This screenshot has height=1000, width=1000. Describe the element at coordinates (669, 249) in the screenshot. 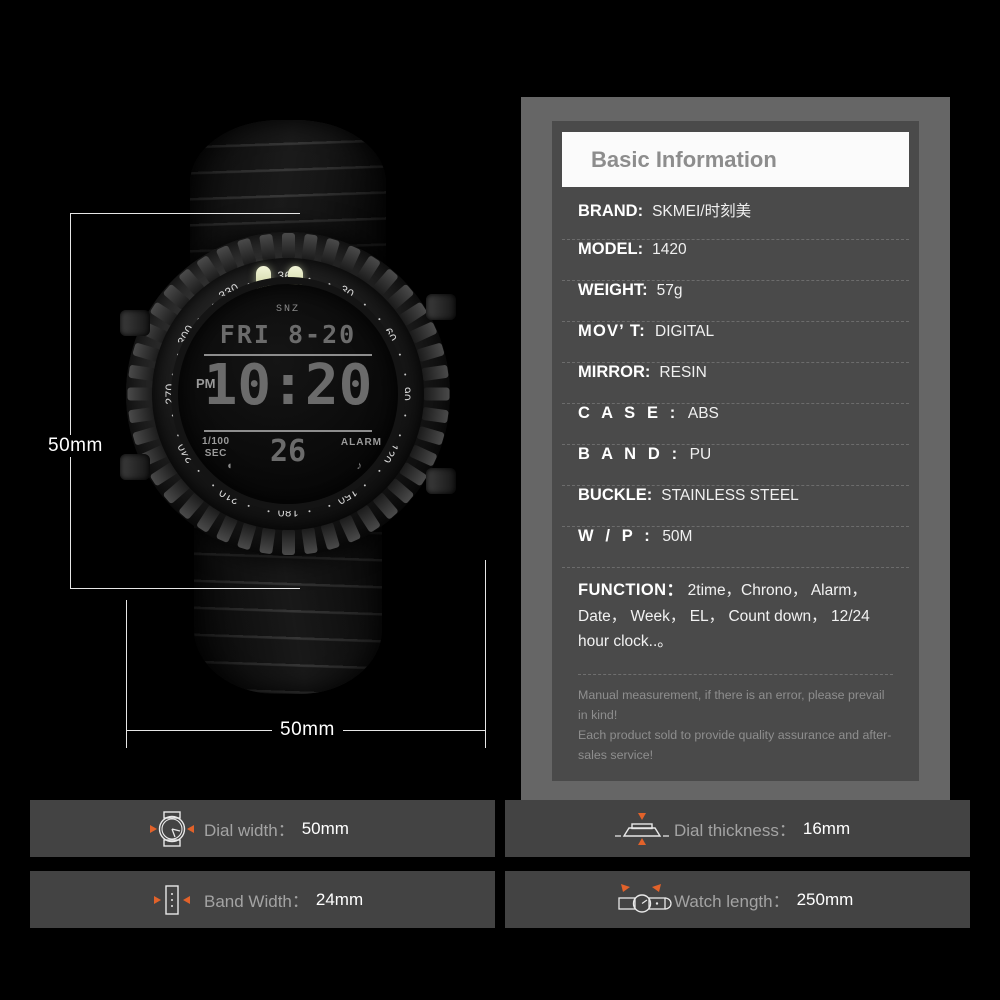

I see `spec-value: 1420` at that location.